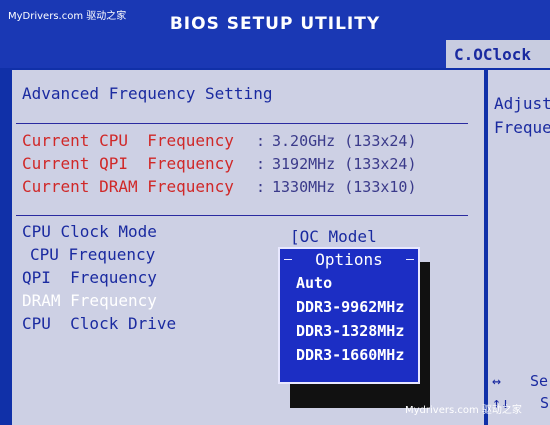  Describe the element at coordinates (344, 141) in the screenshot. I see `current-cpu-value: 3.20GHz (133x24)` at that location.